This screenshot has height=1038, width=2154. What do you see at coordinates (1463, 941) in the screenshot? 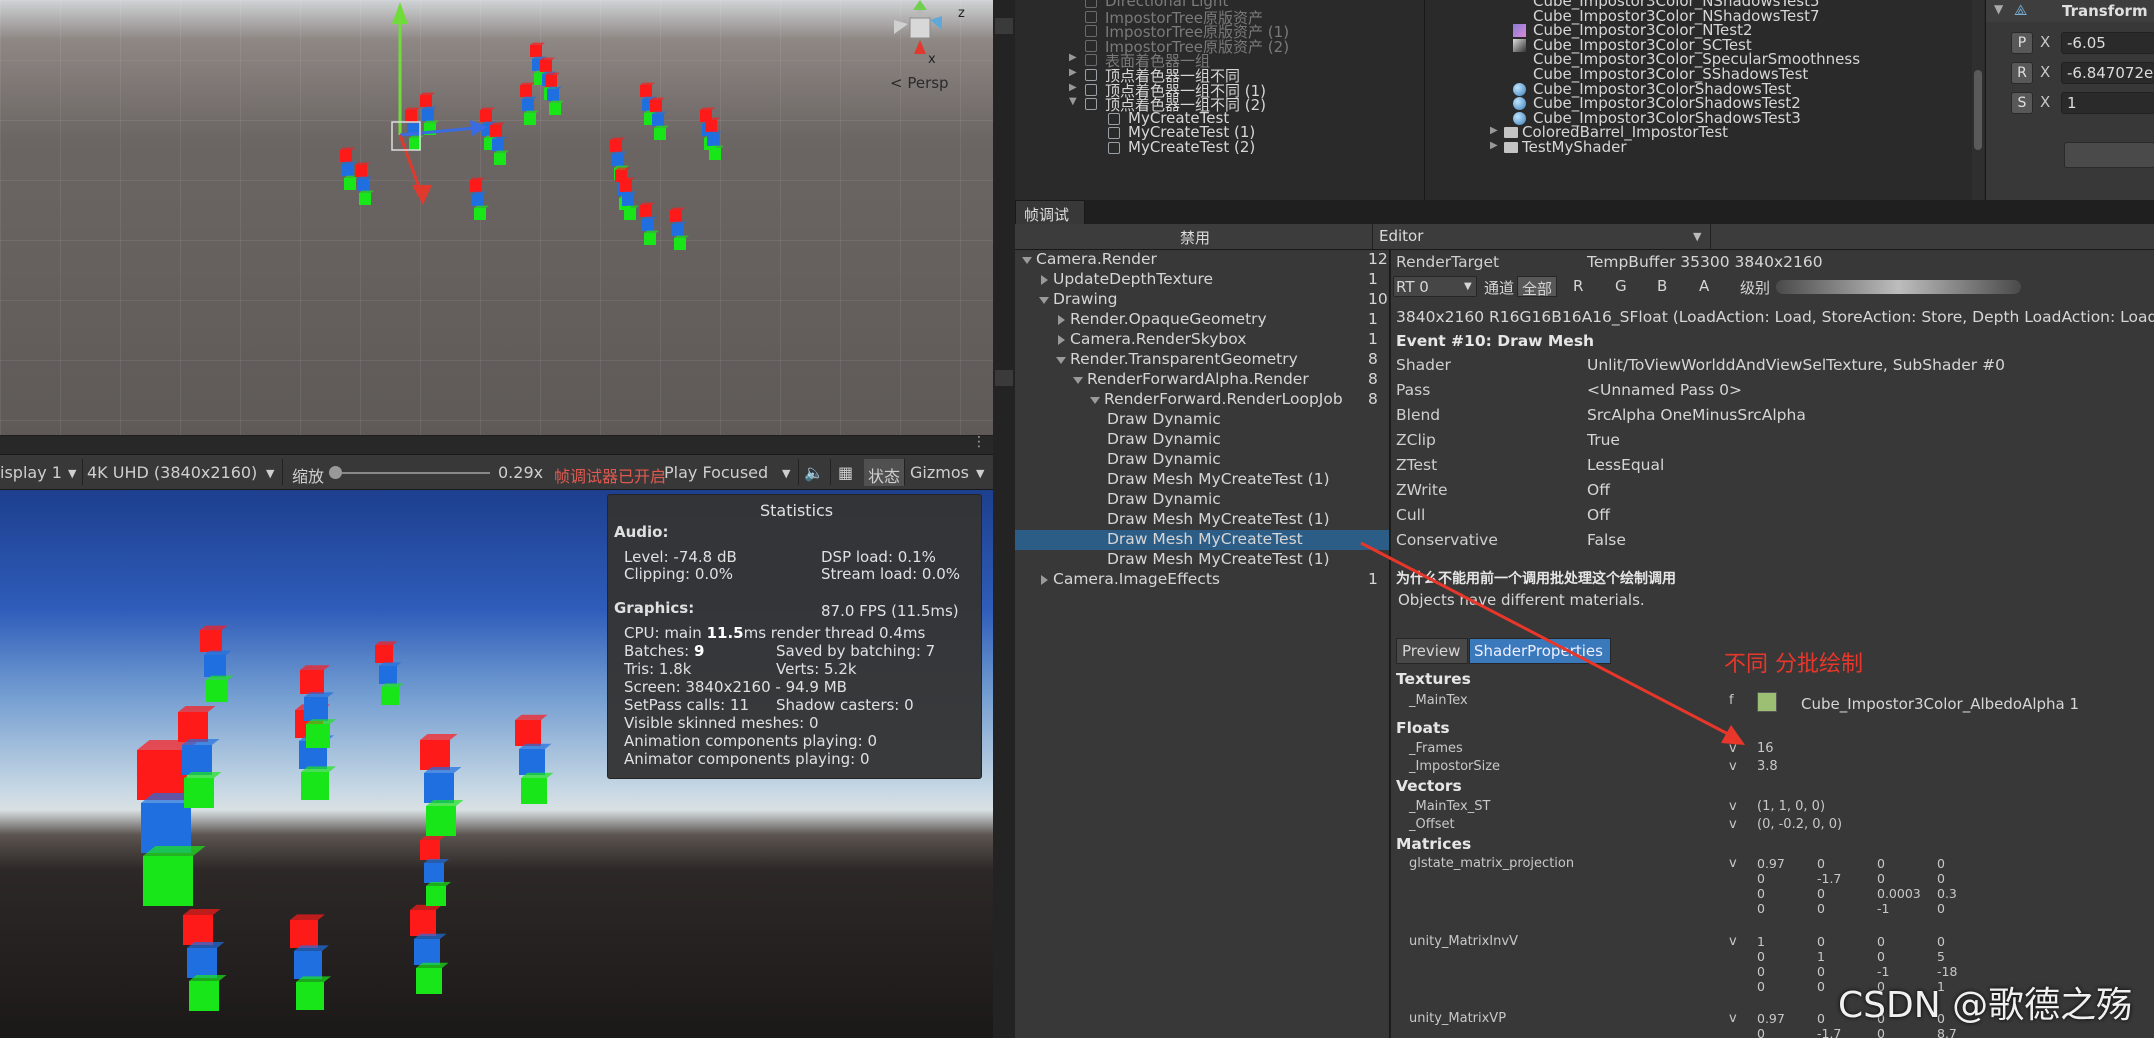
I see `matrix-name: unity_MatrixInvV` at bounding box center [1463, 941].